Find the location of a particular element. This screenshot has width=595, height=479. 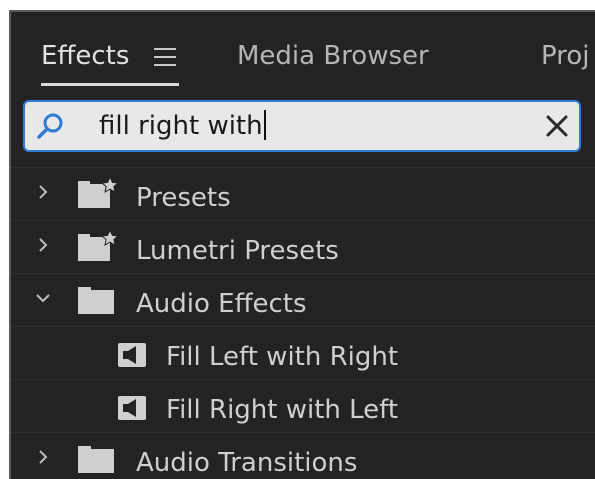

search-input: fill right with is located at coordinates (182, 126).